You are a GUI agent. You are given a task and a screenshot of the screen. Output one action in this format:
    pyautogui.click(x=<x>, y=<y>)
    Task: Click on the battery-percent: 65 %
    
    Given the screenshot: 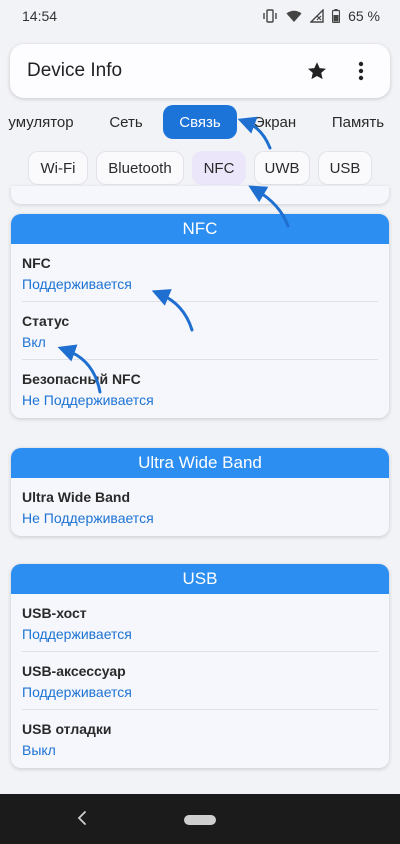 What is the action you would take?
    pyautogui.click(x=364, y=16)
    